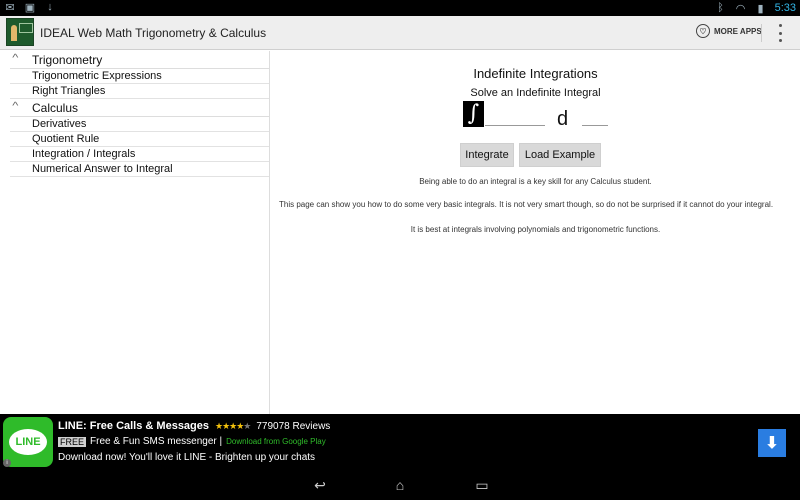 This screenshot has height=500, width=800. What do you see at coordinates (703, 31) in the screenshot?
I see `heart-icon: ♡` at bounding box center [703, 31].